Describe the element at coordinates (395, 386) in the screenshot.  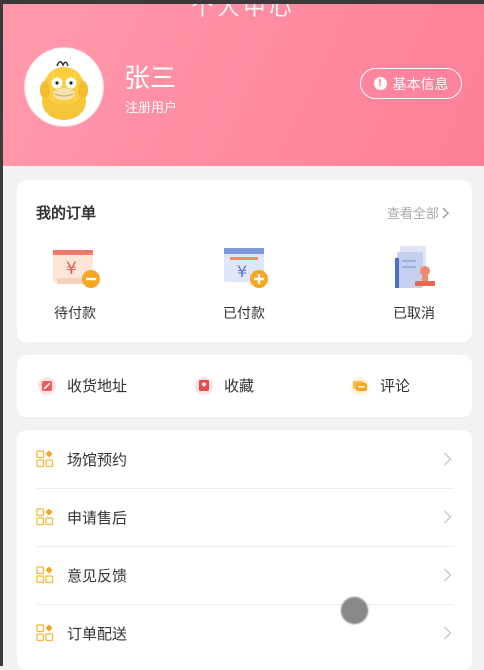
I see `shortcut-label: 评论` at that location.